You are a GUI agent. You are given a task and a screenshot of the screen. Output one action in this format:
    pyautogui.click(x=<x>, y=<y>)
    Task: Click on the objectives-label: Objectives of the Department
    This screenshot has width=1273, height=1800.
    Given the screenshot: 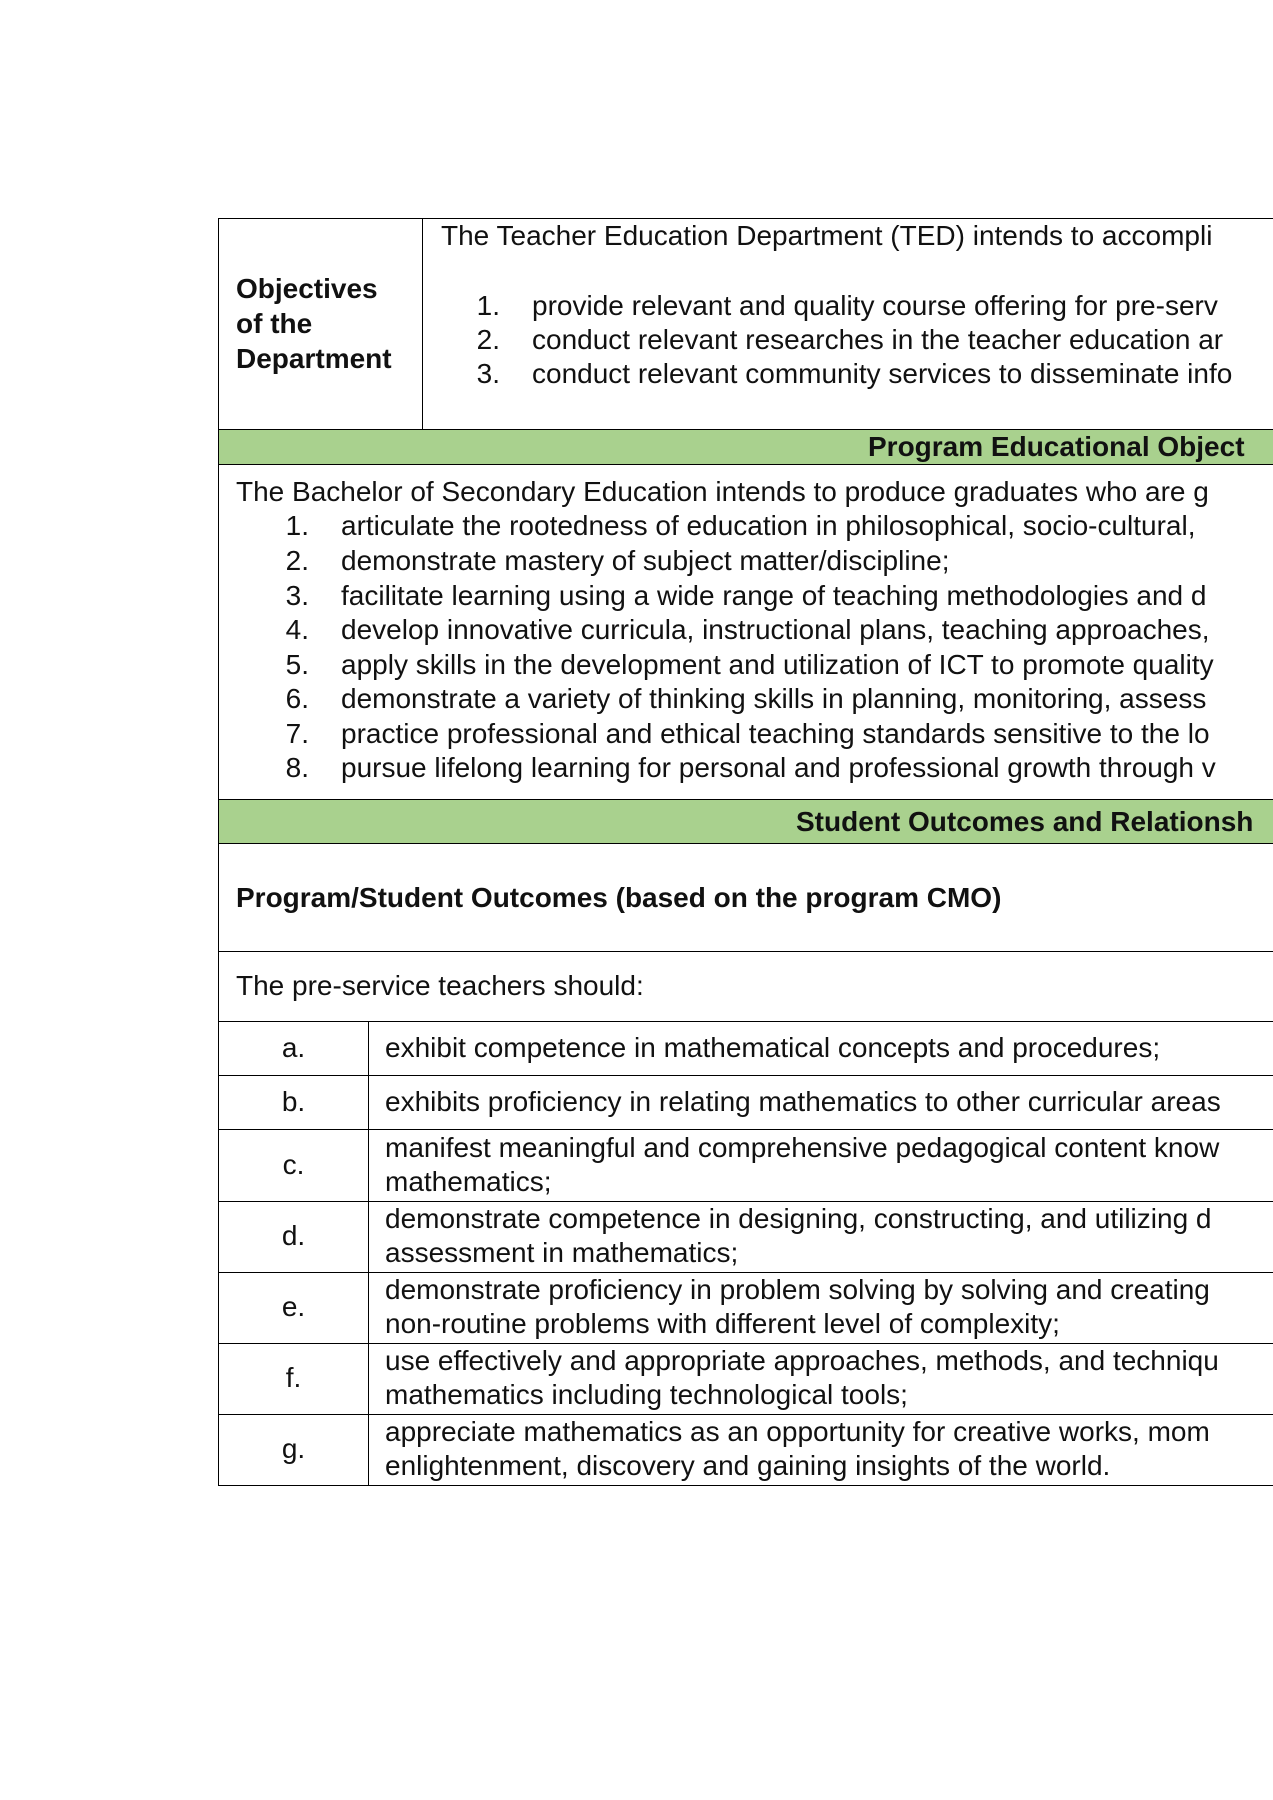 What is the action you would take?
    pyautogui.click(x=314, y=323)
    